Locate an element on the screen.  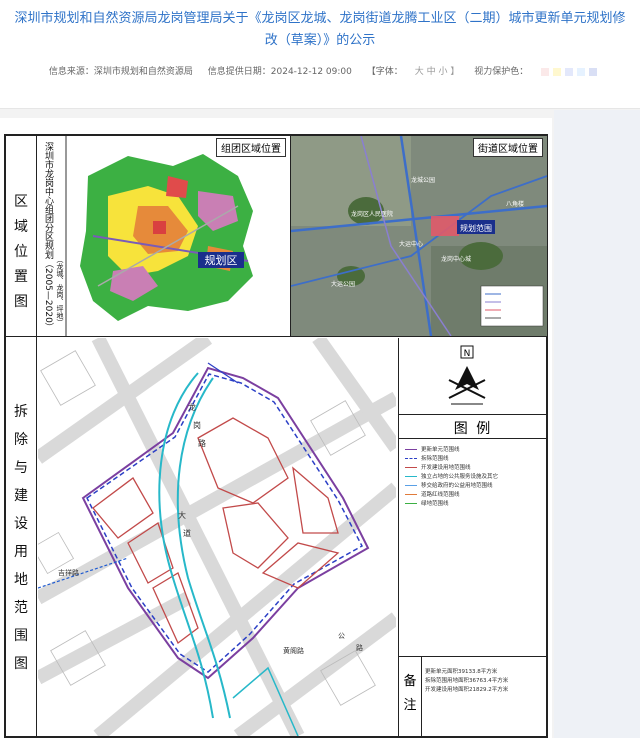
label-demolition-5: 设 is located at coordinates (21, 524).